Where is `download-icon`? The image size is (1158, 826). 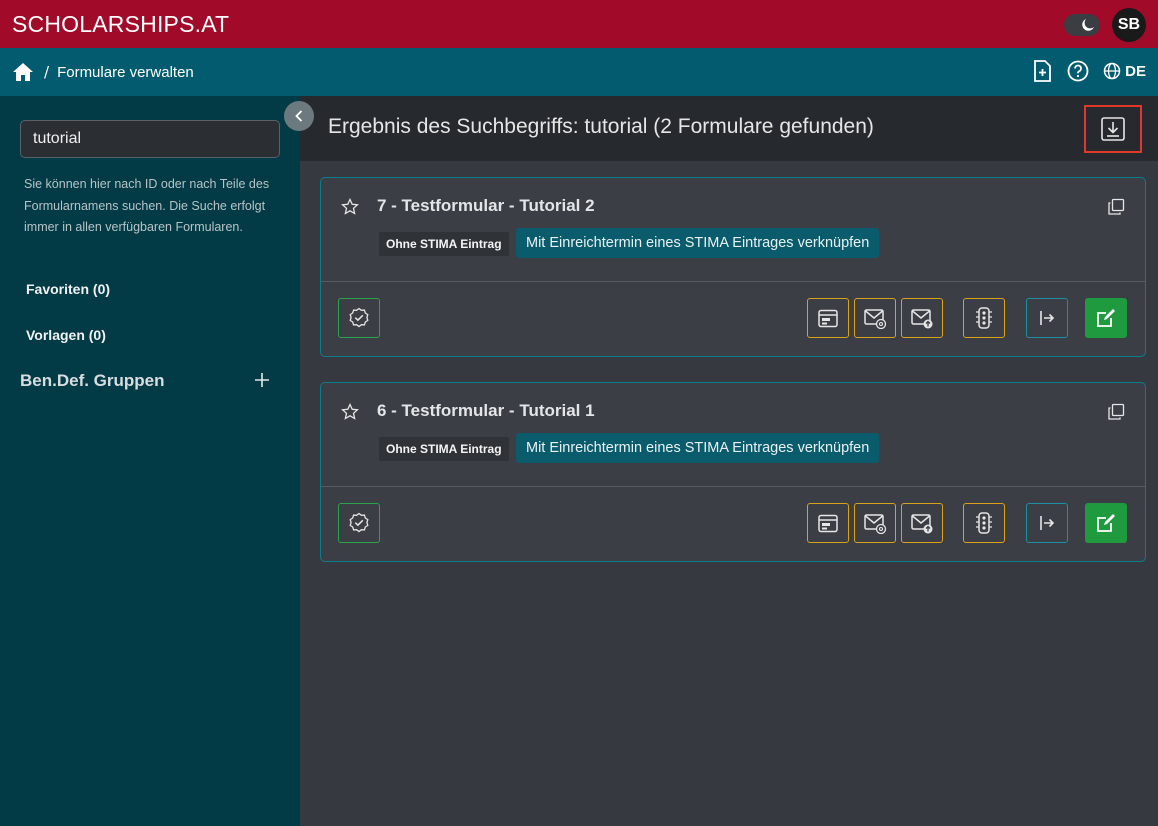
download-icon is located at coordinates (1113, 129).